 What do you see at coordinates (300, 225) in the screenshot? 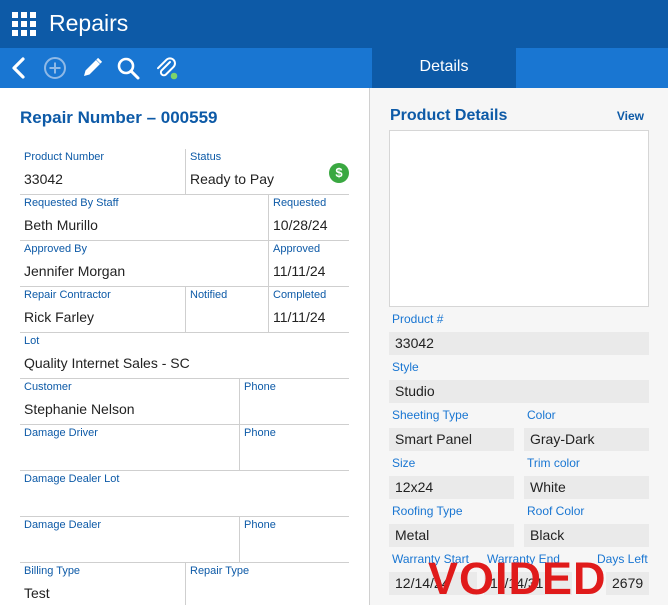
I see `field-value: 10/28/24` at bounding box center [300, 225].